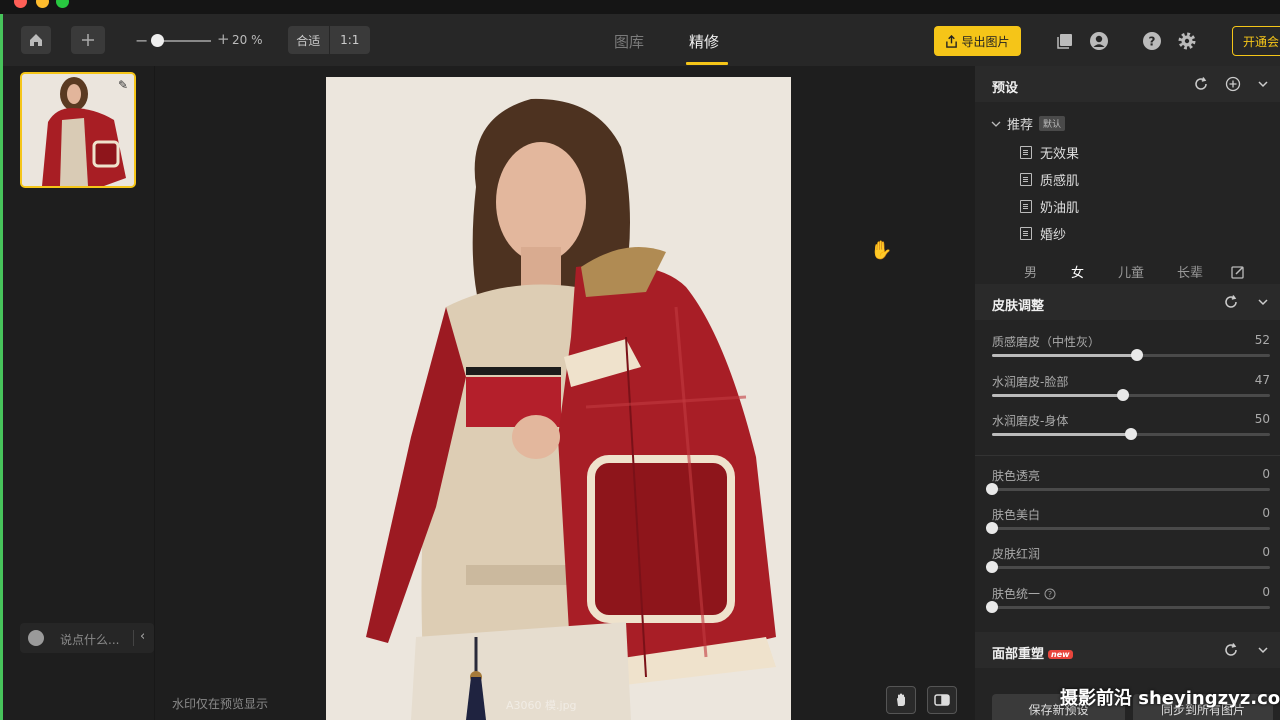  What do you see at coordinates (62, 4) in the screenshot?
I see `zoom-window-button` at bounding box center [62, 4].